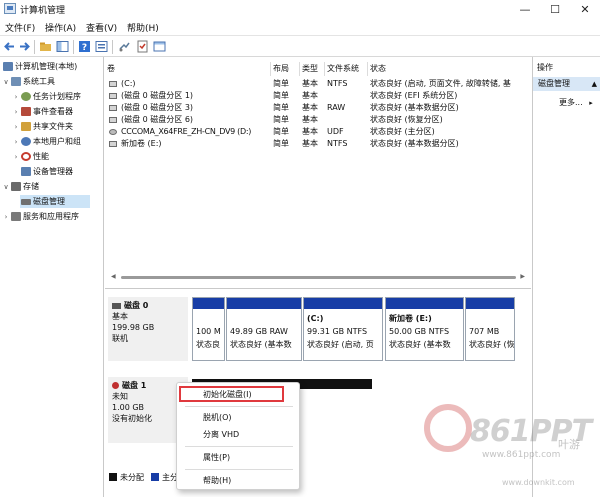  What do you see at coordinates (16, 81) in the screenshot?
I see `tools-icon` at bounding box center [16, 81].